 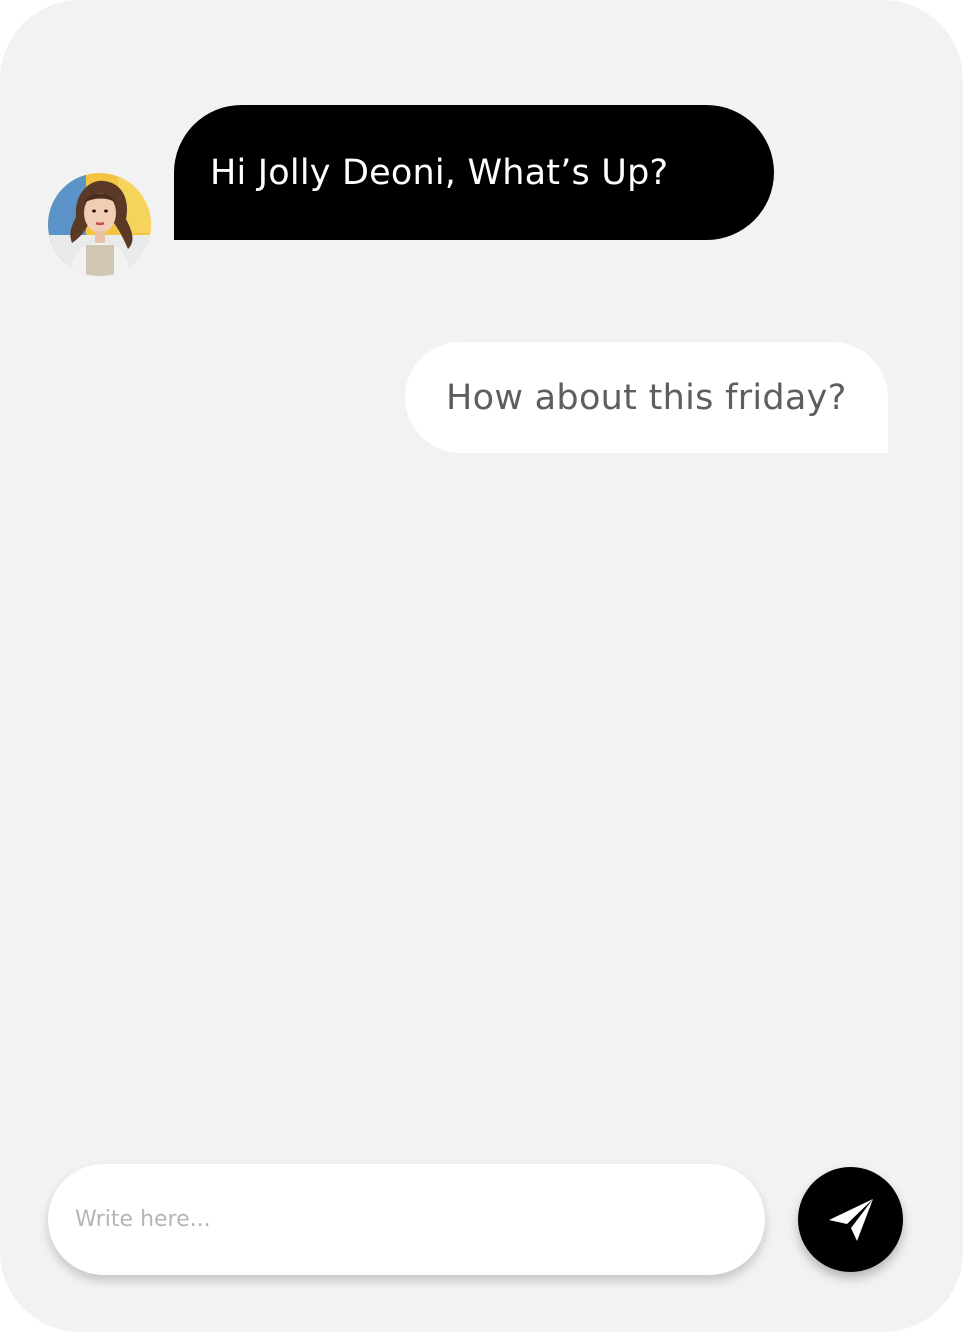 I want to click on message-composer, so click(x=406, y=1219).